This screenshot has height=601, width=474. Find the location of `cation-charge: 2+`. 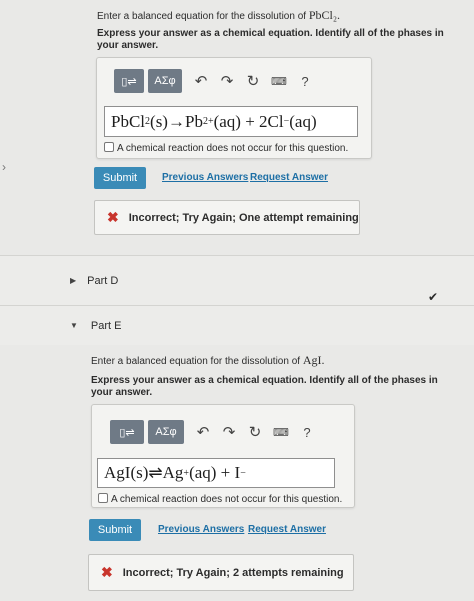

cation-charge: 2+ is located at coordinates (208, 121).